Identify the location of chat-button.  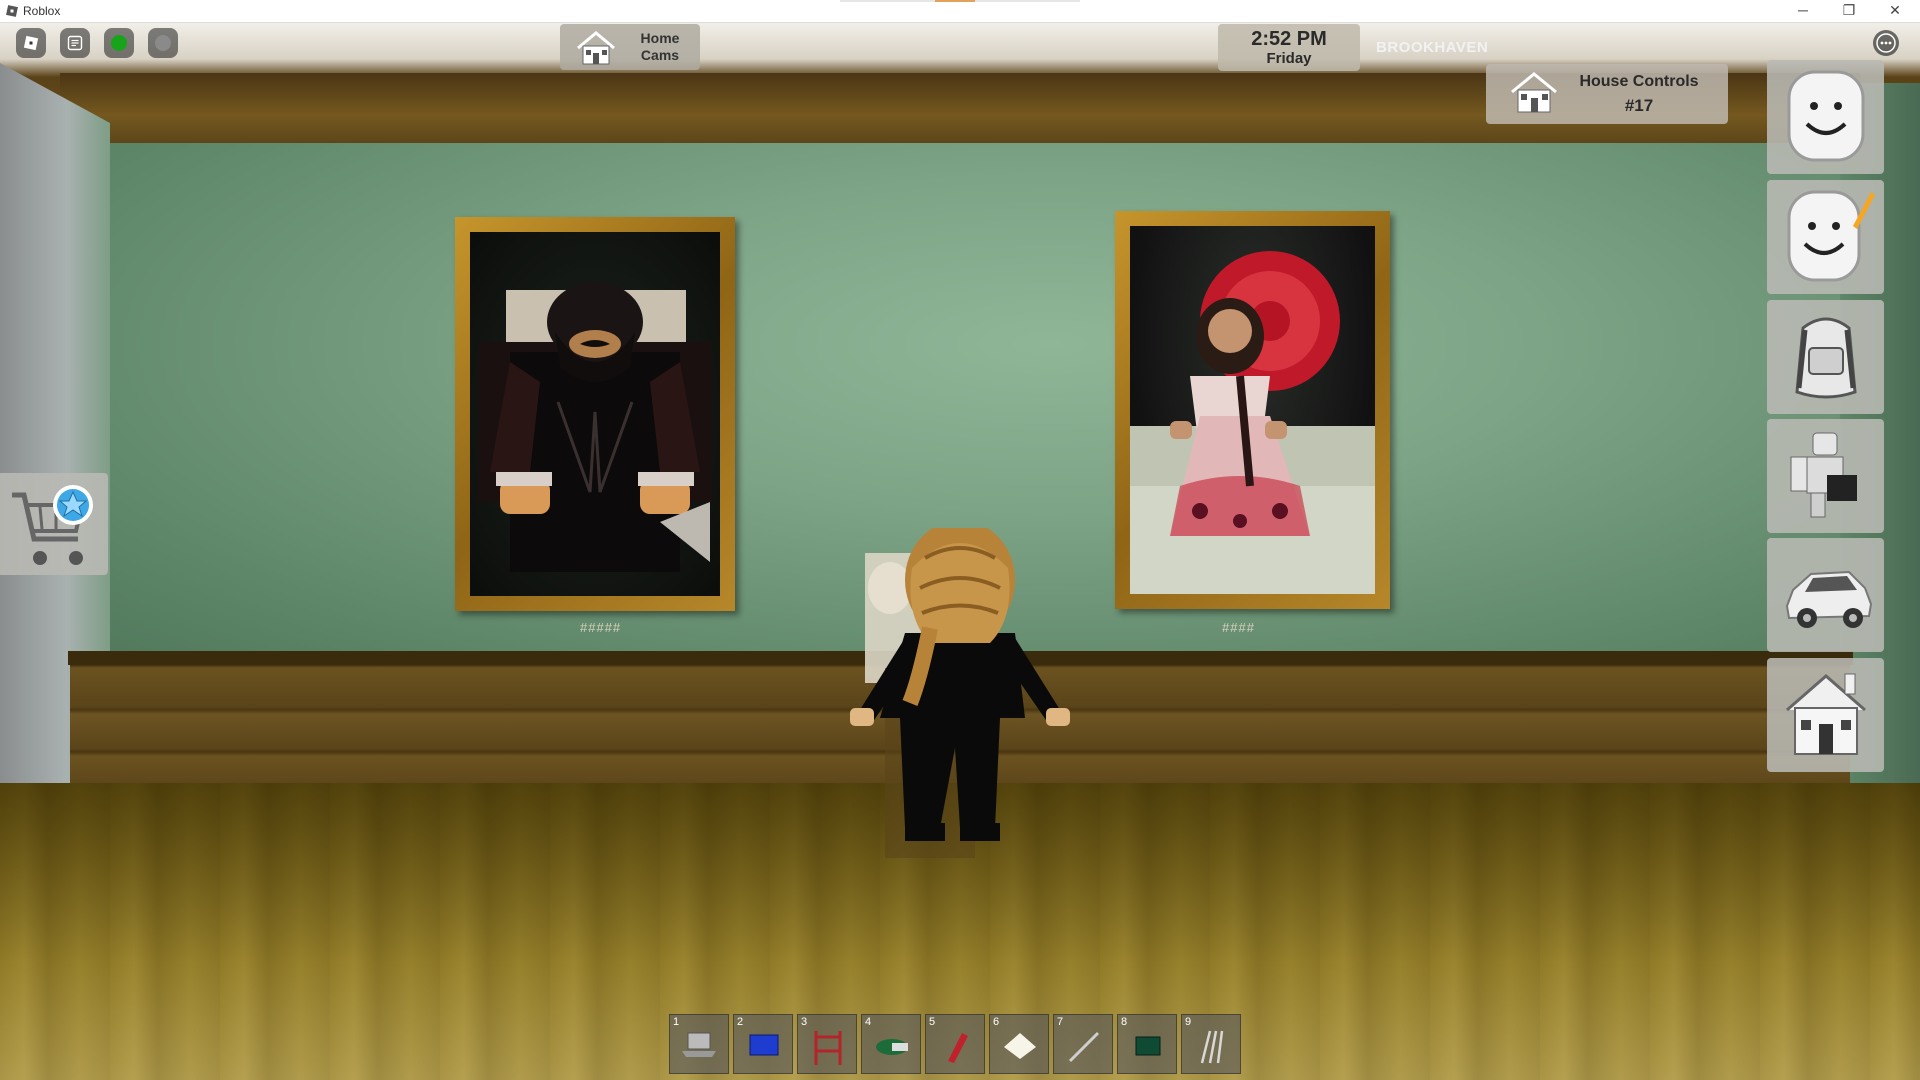
(75, 43).